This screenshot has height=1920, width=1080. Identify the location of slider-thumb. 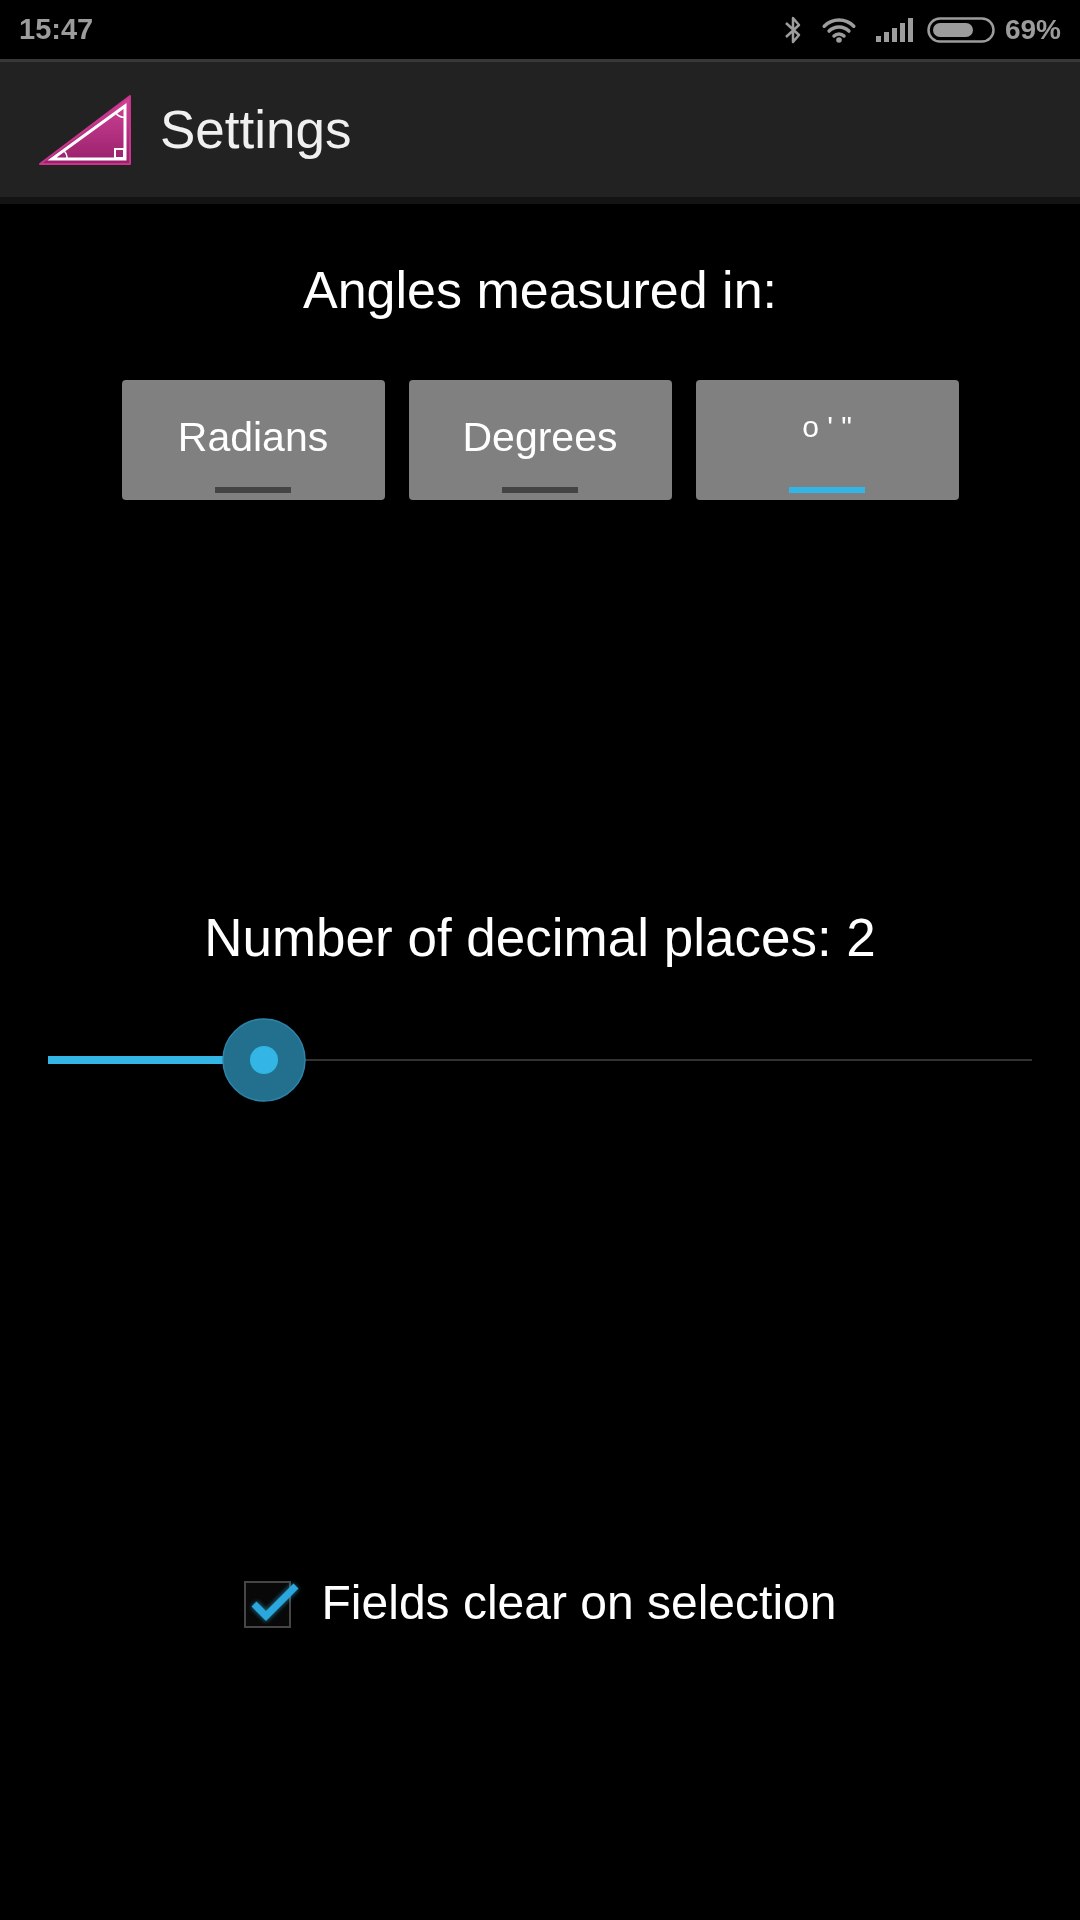
(264, 1060).